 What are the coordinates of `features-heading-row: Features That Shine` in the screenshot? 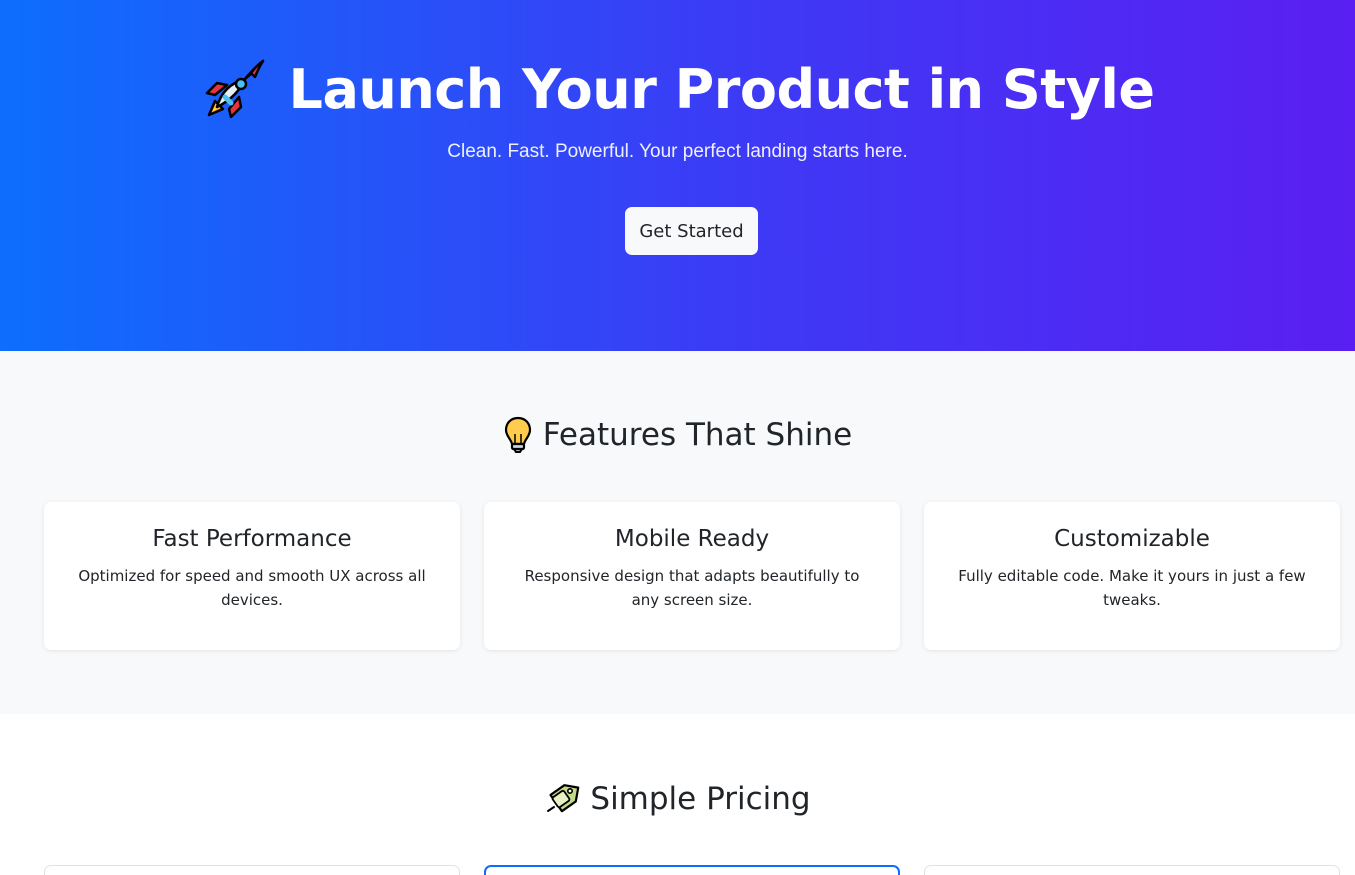 It's located at (677, 435).